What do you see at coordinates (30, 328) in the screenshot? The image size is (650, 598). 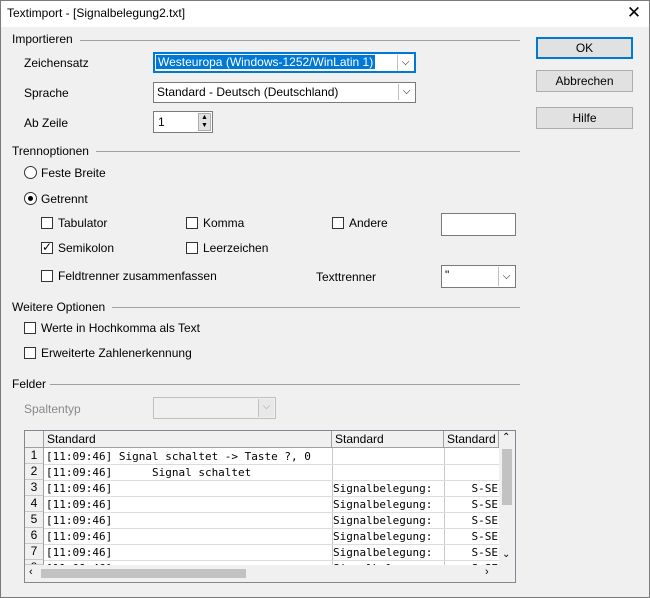 I see `quoted-as-text-checkbox` at bounding box center [30, 328].